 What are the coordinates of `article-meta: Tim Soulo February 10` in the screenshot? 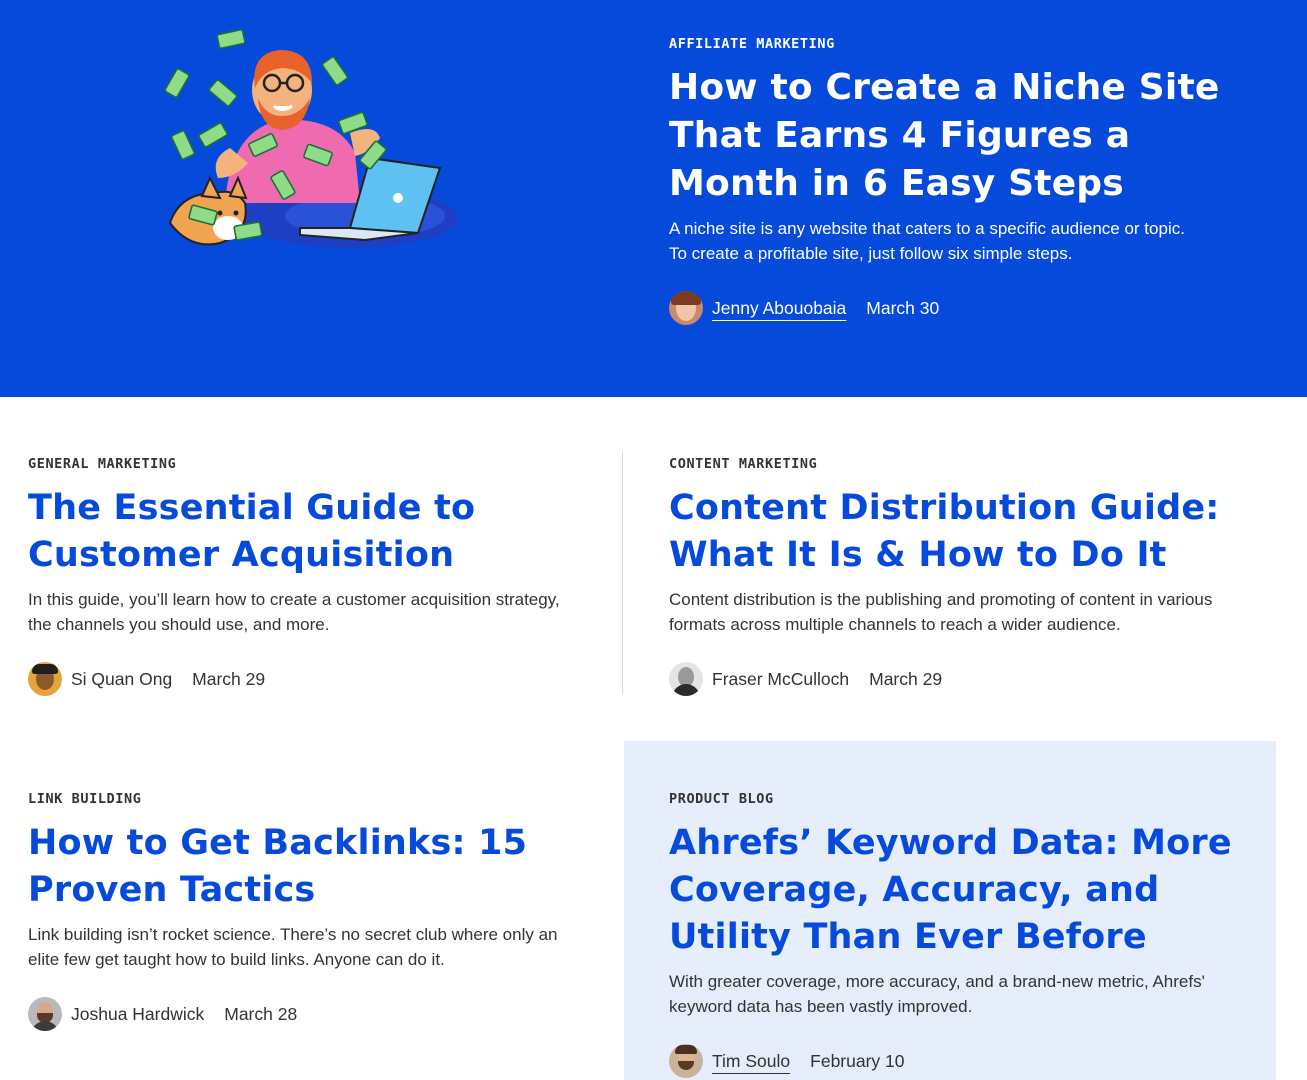 It's located at (954, 1061).